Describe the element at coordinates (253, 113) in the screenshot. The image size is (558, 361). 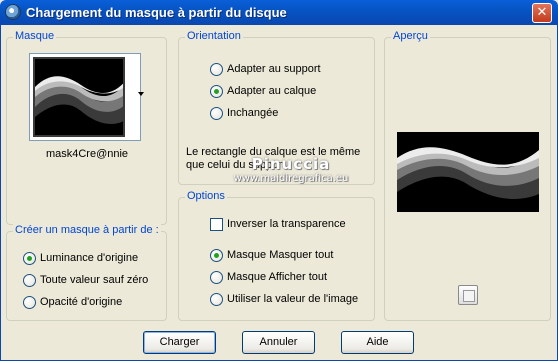
I see `radio-label: Inchangée` at that location.